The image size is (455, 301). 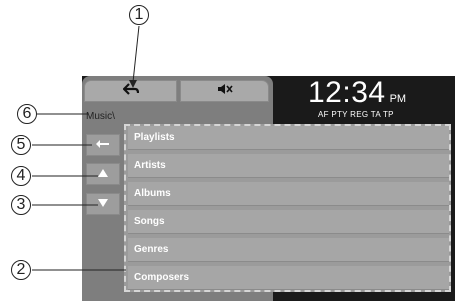 What do you see at coordinates (356, 114) in the screenshot?
I see `radio-status-flags: AF PTY REG TA TP` at bounding box center [356, 114].